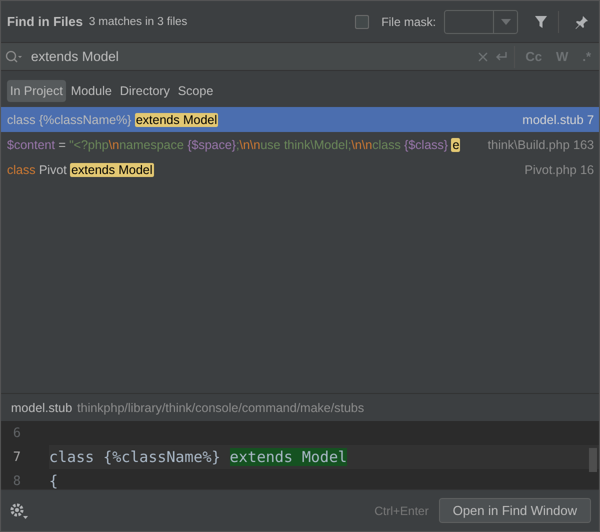  What do you see at coordinates (36, 91) in the screenshot?
I see `scope-tab: In Project` at bounding box center [36, 91].